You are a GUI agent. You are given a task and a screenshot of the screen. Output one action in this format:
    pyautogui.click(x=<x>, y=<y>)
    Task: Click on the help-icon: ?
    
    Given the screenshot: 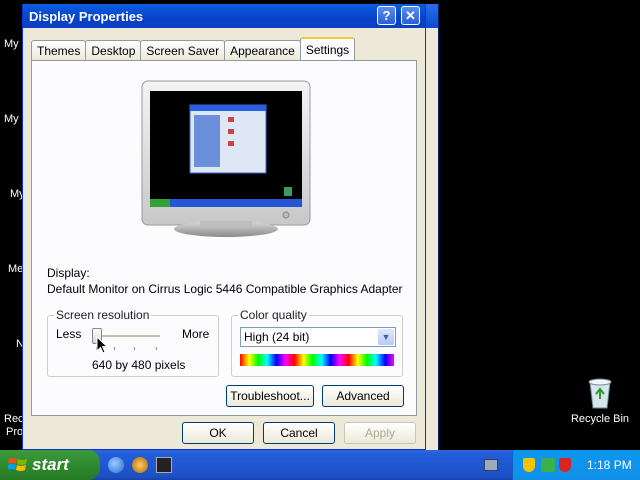 What is the action you would take?
    pyautogui.click(x=386, y=15)
    